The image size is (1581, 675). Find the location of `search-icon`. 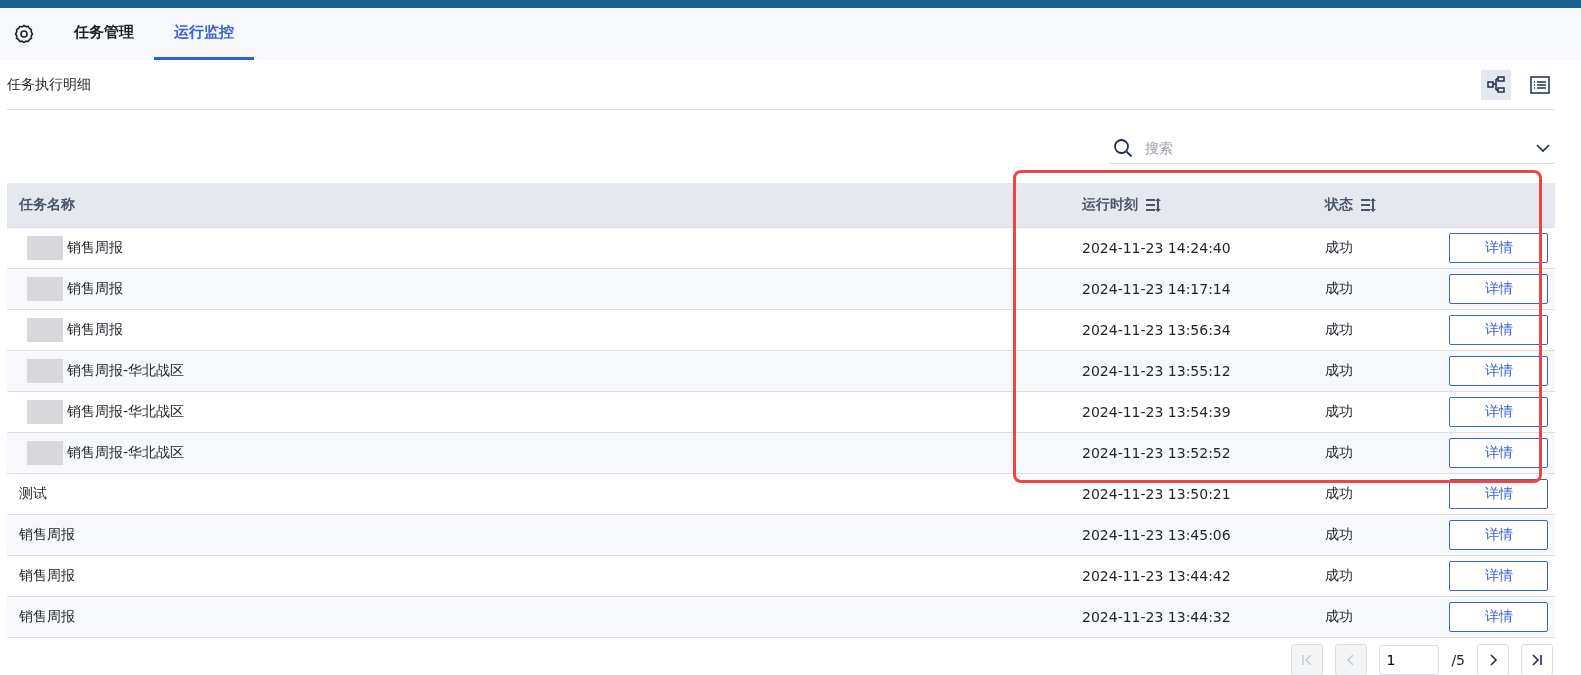

search-icon is located at coordinates (1123, 147).